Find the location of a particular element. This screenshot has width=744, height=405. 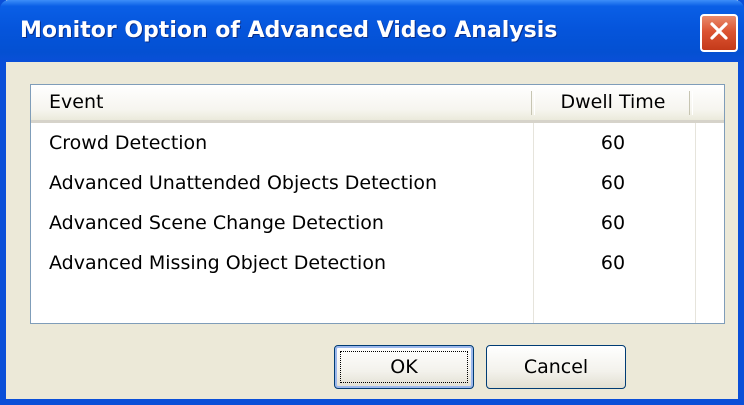

cancel-button: Cancel is located at coordinates (556, 367).